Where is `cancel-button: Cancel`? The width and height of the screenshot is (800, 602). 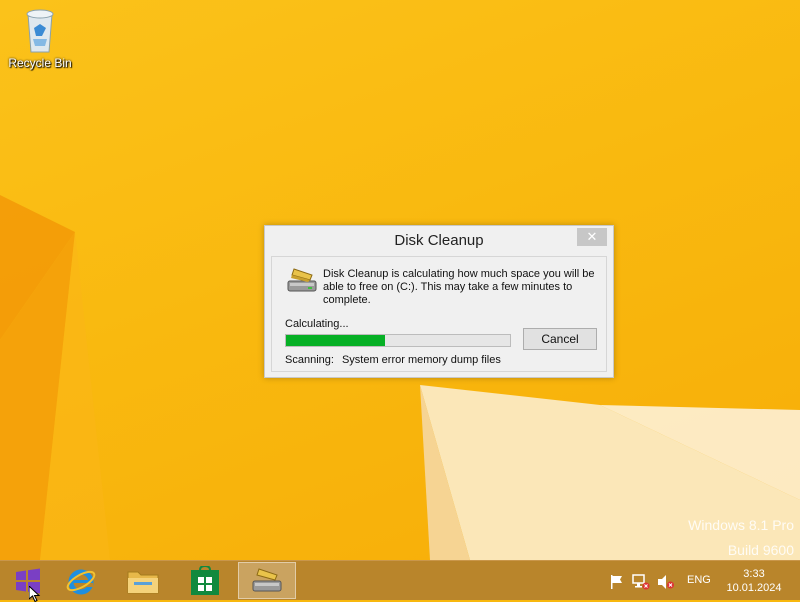 cancel-button: Cancel is located at coordinates (560, 339).